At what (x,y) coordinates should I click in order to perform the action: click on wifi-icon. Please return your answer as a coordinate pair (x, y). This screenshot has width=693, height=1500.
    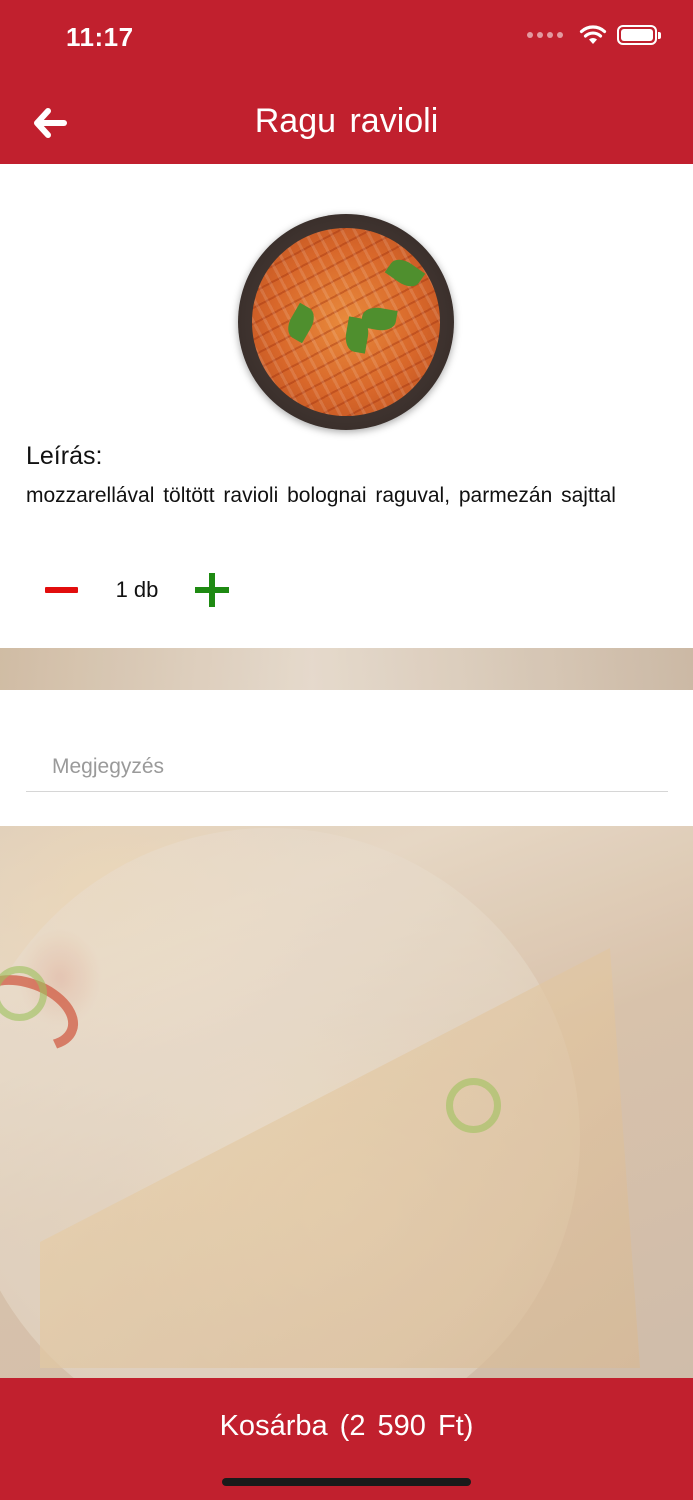
    Looking at the image, I should click on (593, 34).